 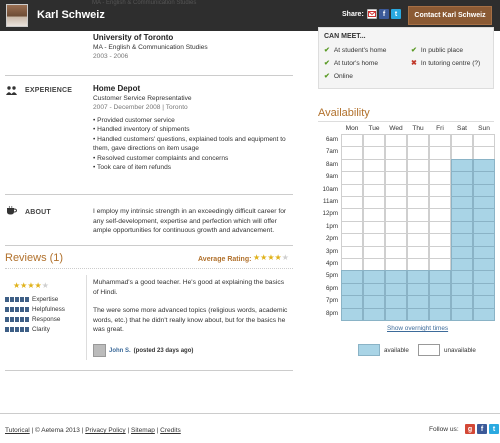 I want to click on time-label: 3pm, so click(x=331, y=251).